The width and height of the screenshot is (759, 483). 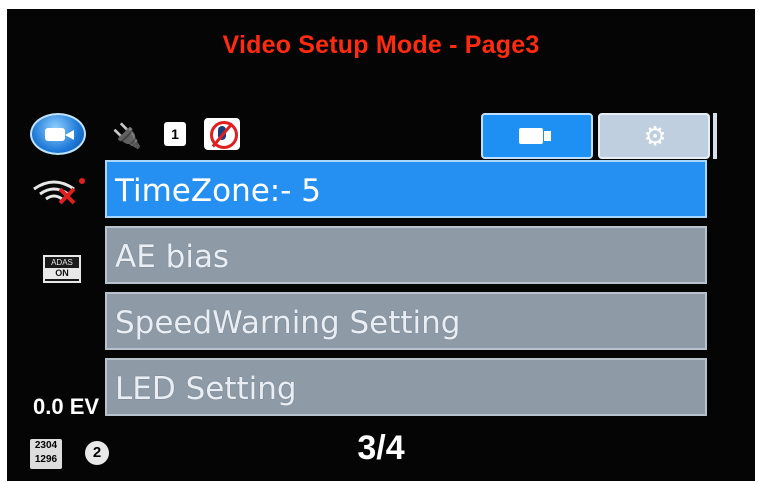 I want to click on gear-icon: ⚙, so click(x=655, y=137).